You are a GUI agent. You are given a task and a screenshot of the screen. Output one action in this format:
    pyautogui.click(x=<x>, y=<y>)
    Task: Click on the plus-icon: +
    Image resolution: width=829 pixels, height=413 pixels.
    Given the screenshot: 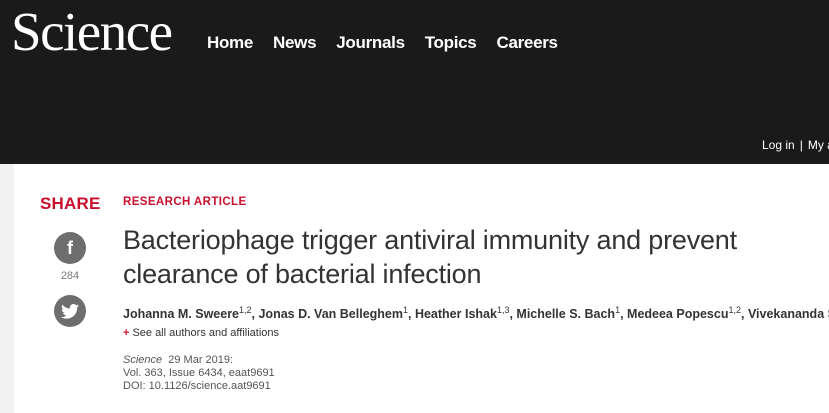 What is the action you would take?
    pyautogui.click(x=126, y=333)
    